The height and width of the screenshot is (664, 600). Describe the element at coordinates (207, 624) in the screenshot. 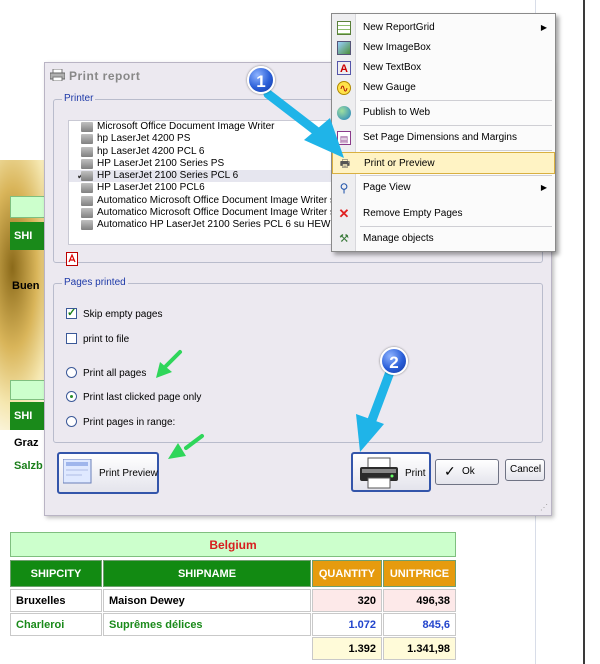

I see `table-cell-name: Suprêmes délices` at that location.